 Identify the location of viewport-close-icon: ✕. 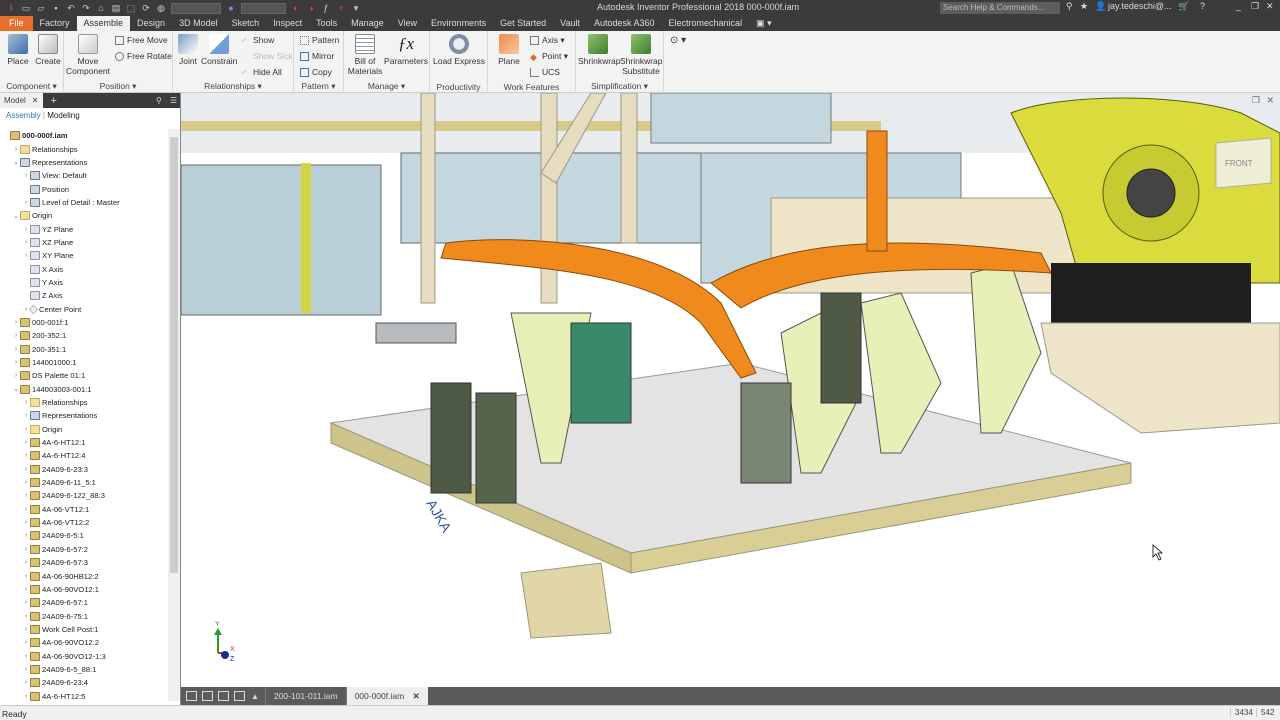
(1270, 100).